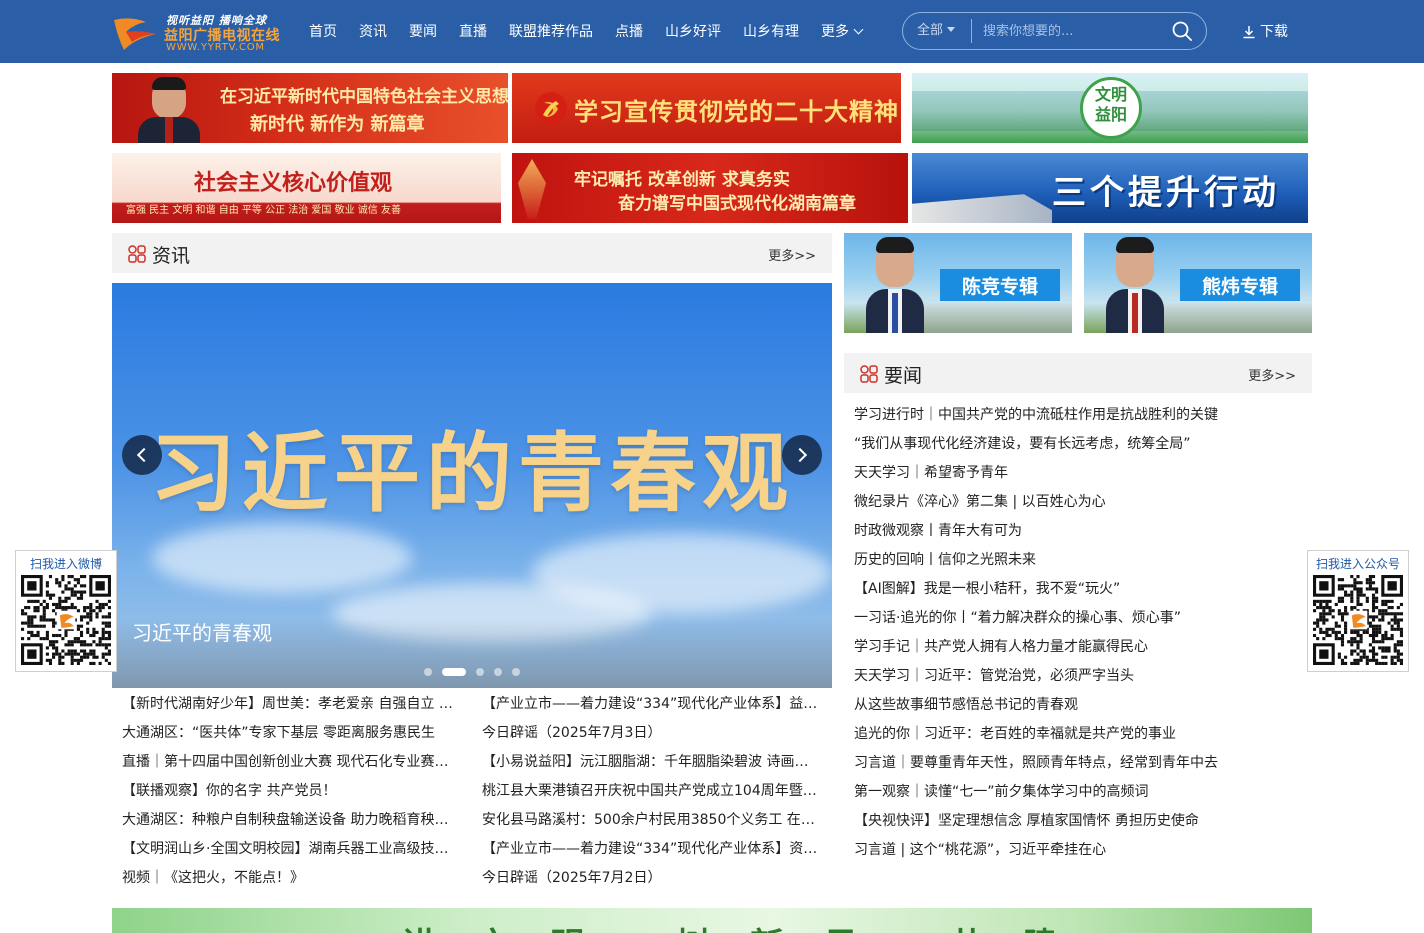 The width and height of the screenshot is (1424, 933). What do you see at coordinates (472, 672) in the screenshot?
I see `carousel-dots` at bounding box center [472, 672].